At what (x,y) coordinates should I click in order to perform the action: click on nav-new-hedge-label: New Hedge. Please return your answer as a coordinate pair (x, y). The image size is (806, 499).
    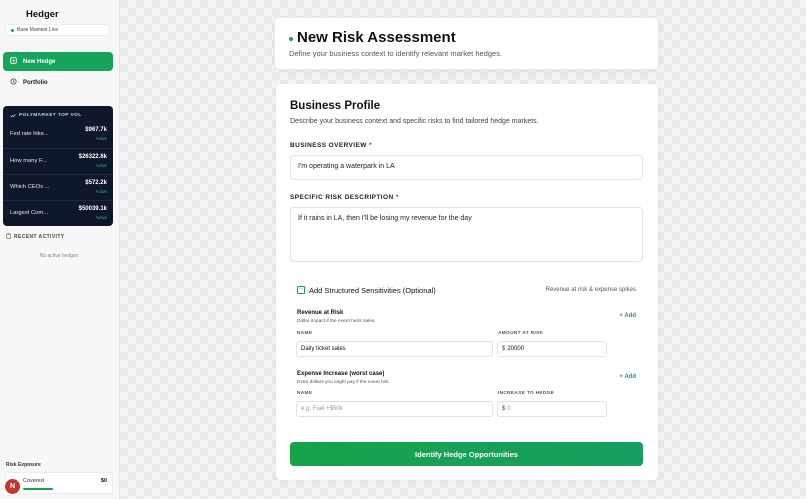
    Looking at the image, I should click on (39, 61).